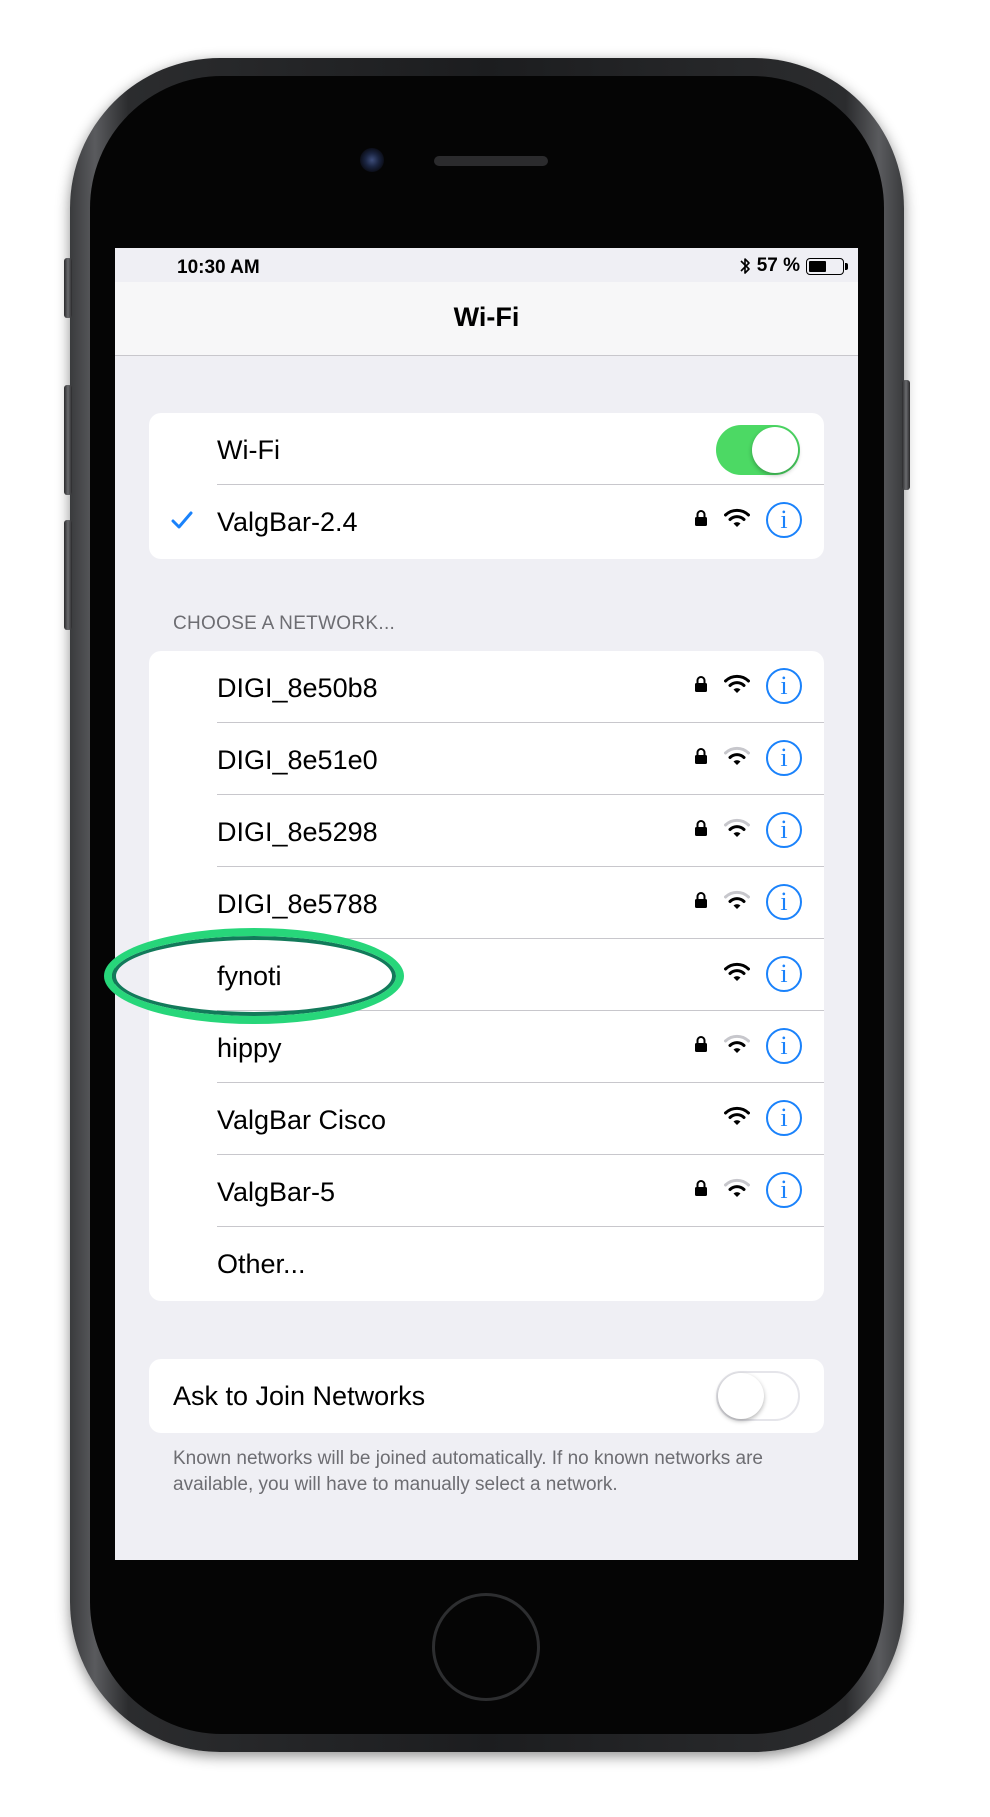  I want to click on network-name: hippy, so click(249, 1048).